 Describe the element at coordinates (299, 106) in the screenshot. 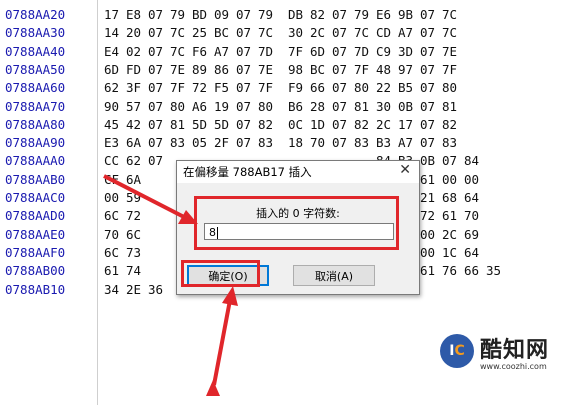

I see `hex-byte: B6` at that location.